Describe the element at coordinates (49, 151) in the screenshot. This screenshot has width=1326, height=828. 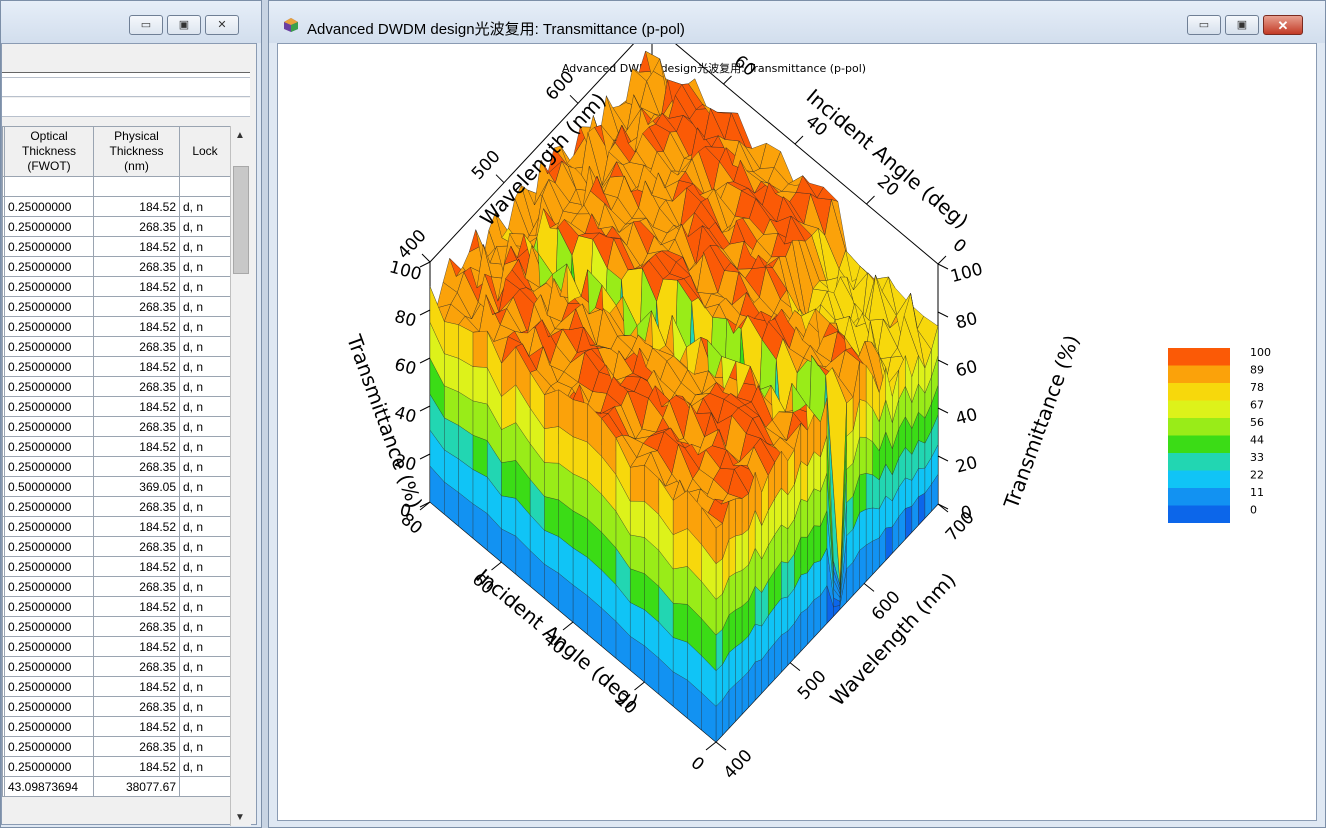
I see `header-optical-thickness: Optical Thickness (FWOT)` at that location.